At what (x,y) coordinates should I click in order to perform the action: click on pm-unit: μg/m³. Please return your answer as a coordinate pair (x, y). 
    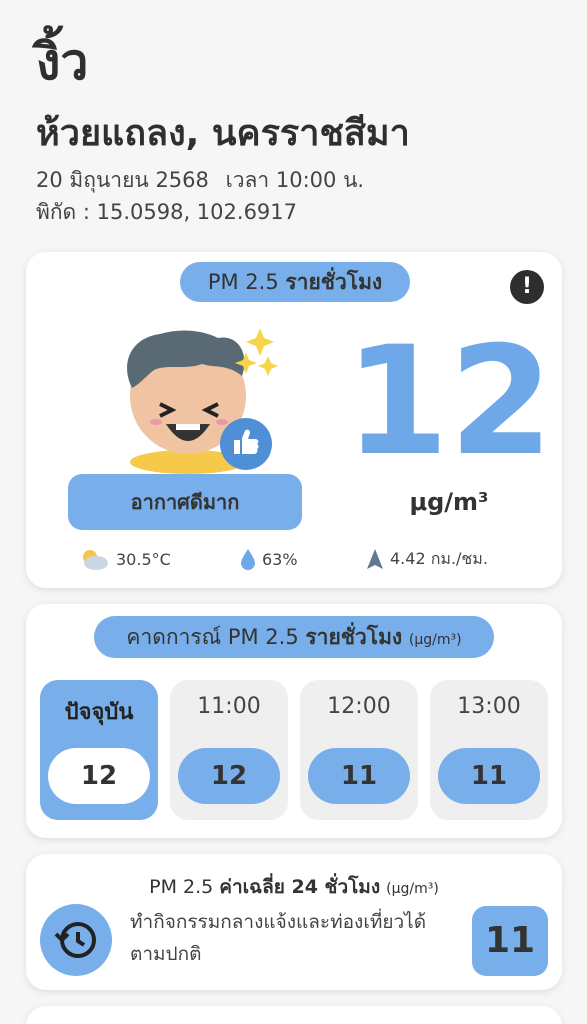
    Looking at the image, I should click on (449, 502).